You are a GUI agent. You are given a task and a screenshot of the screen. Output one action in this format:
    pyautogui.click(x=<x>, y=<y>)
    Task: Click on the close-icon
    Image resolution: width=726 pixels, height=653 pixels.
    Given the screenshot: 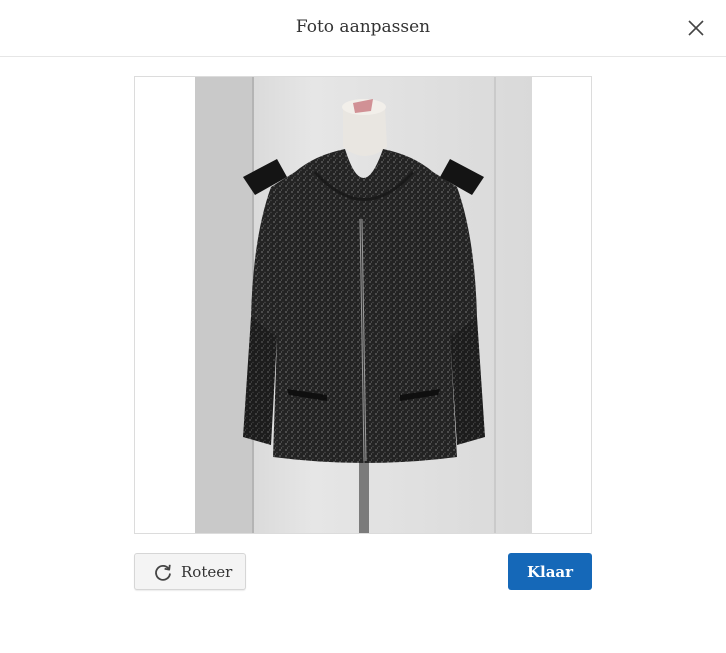 What is the action you would take?
    pyautogui.click(x=696, y=28)
    